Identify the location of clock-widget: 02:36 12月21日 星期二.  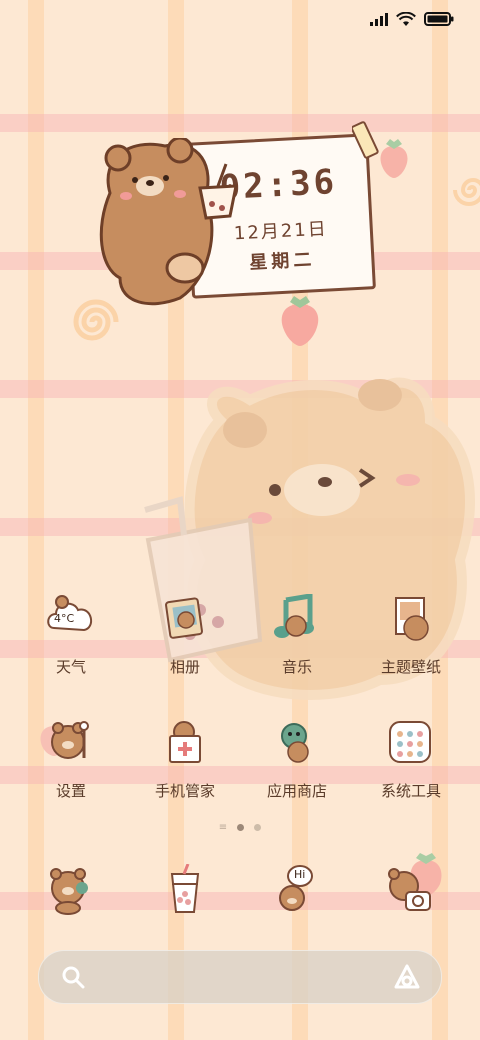
(240, 213).